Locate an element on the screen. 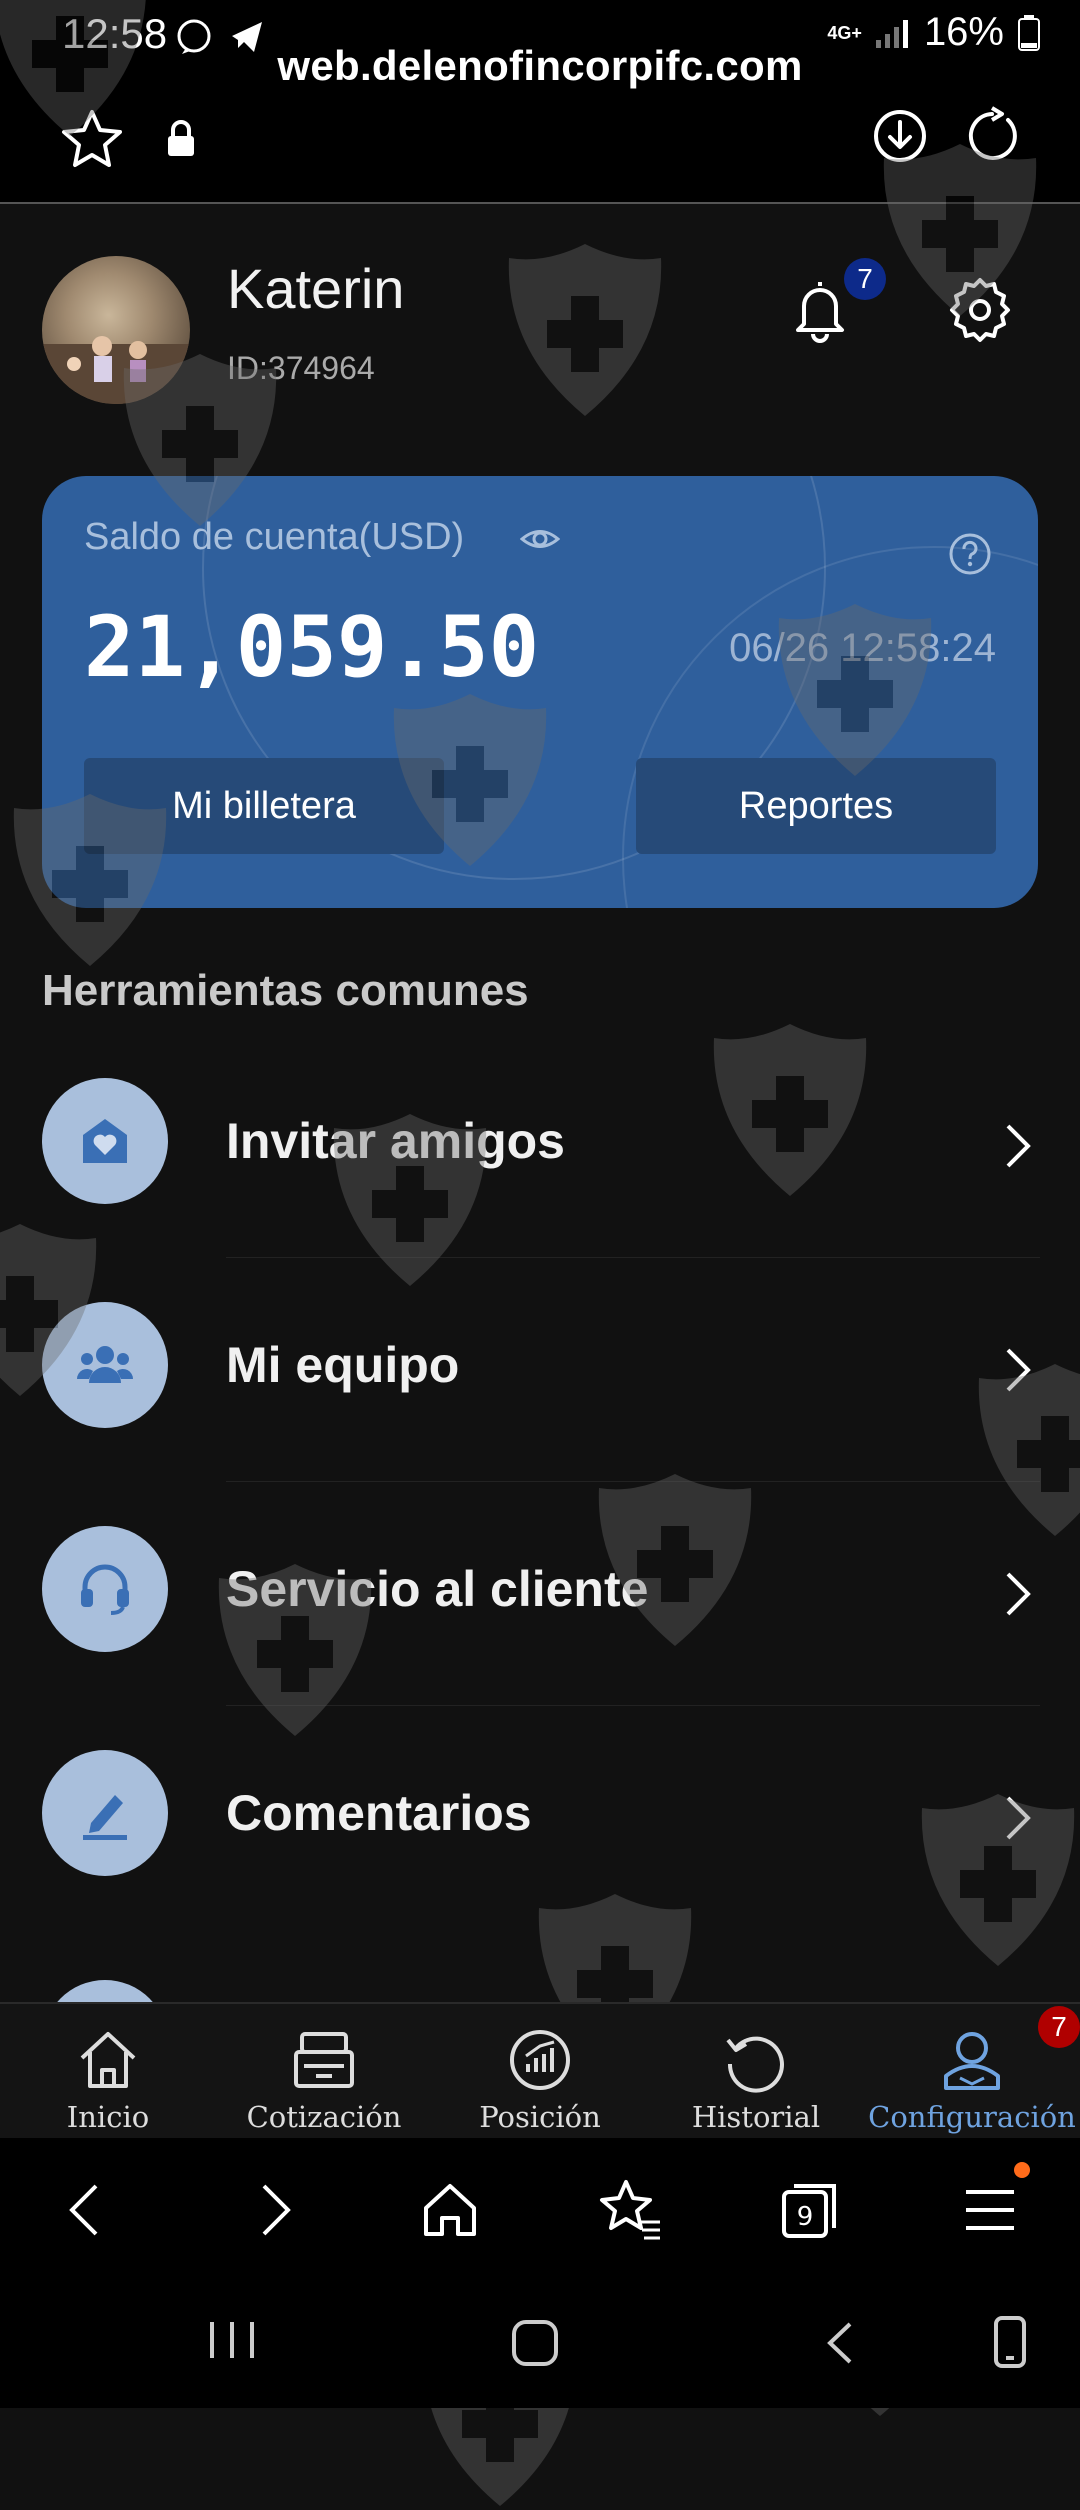 The image size is (1080, 2510). nav-history: Historial is located at coordinates (756, 2072).